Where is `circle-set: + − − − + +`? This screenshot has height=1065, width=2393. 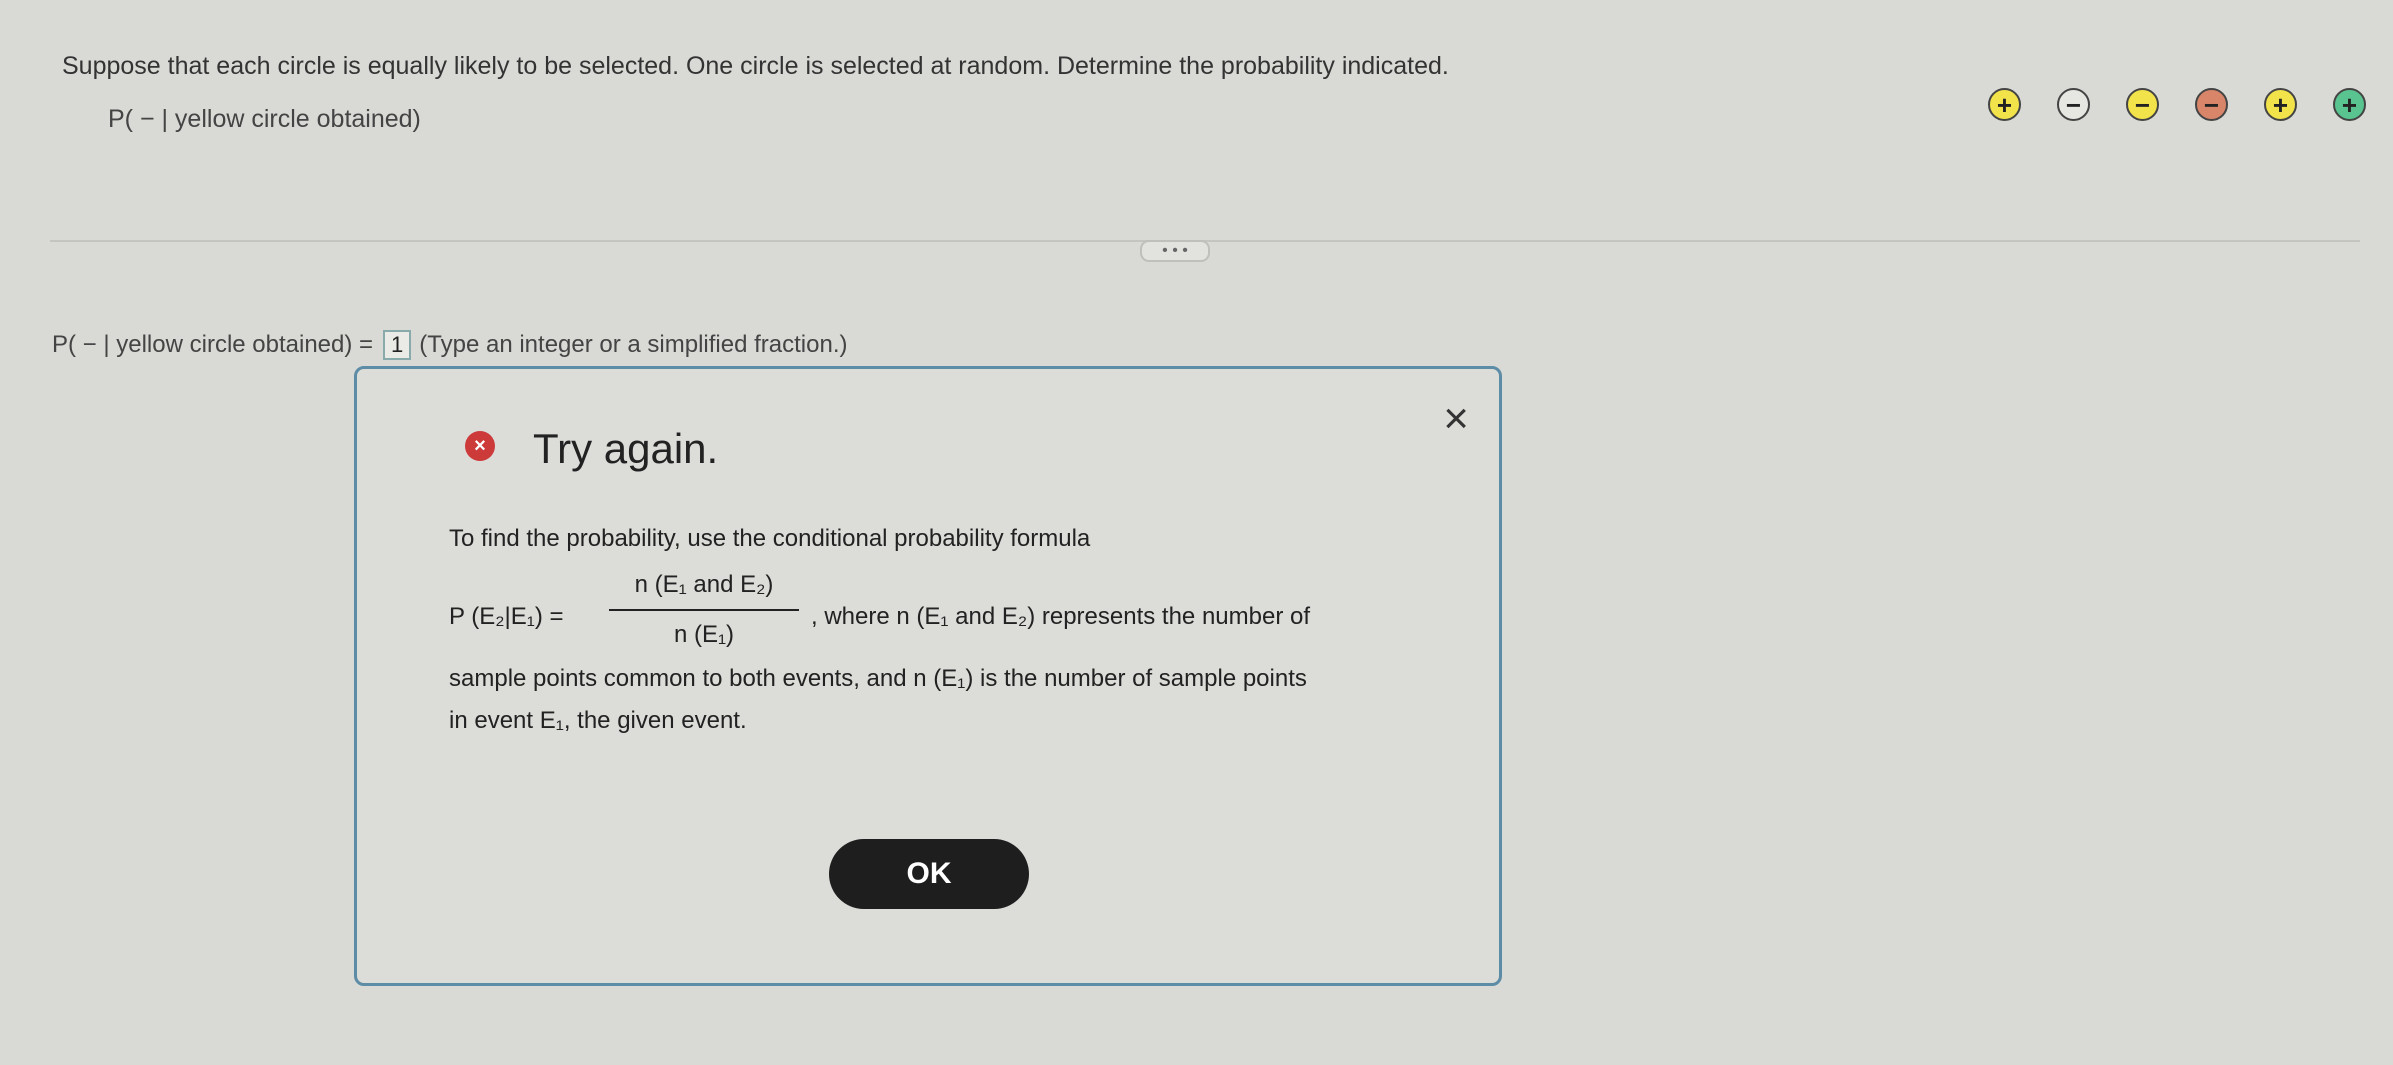
circle-set: + − − − + + is located at coordinates (2190, 104).